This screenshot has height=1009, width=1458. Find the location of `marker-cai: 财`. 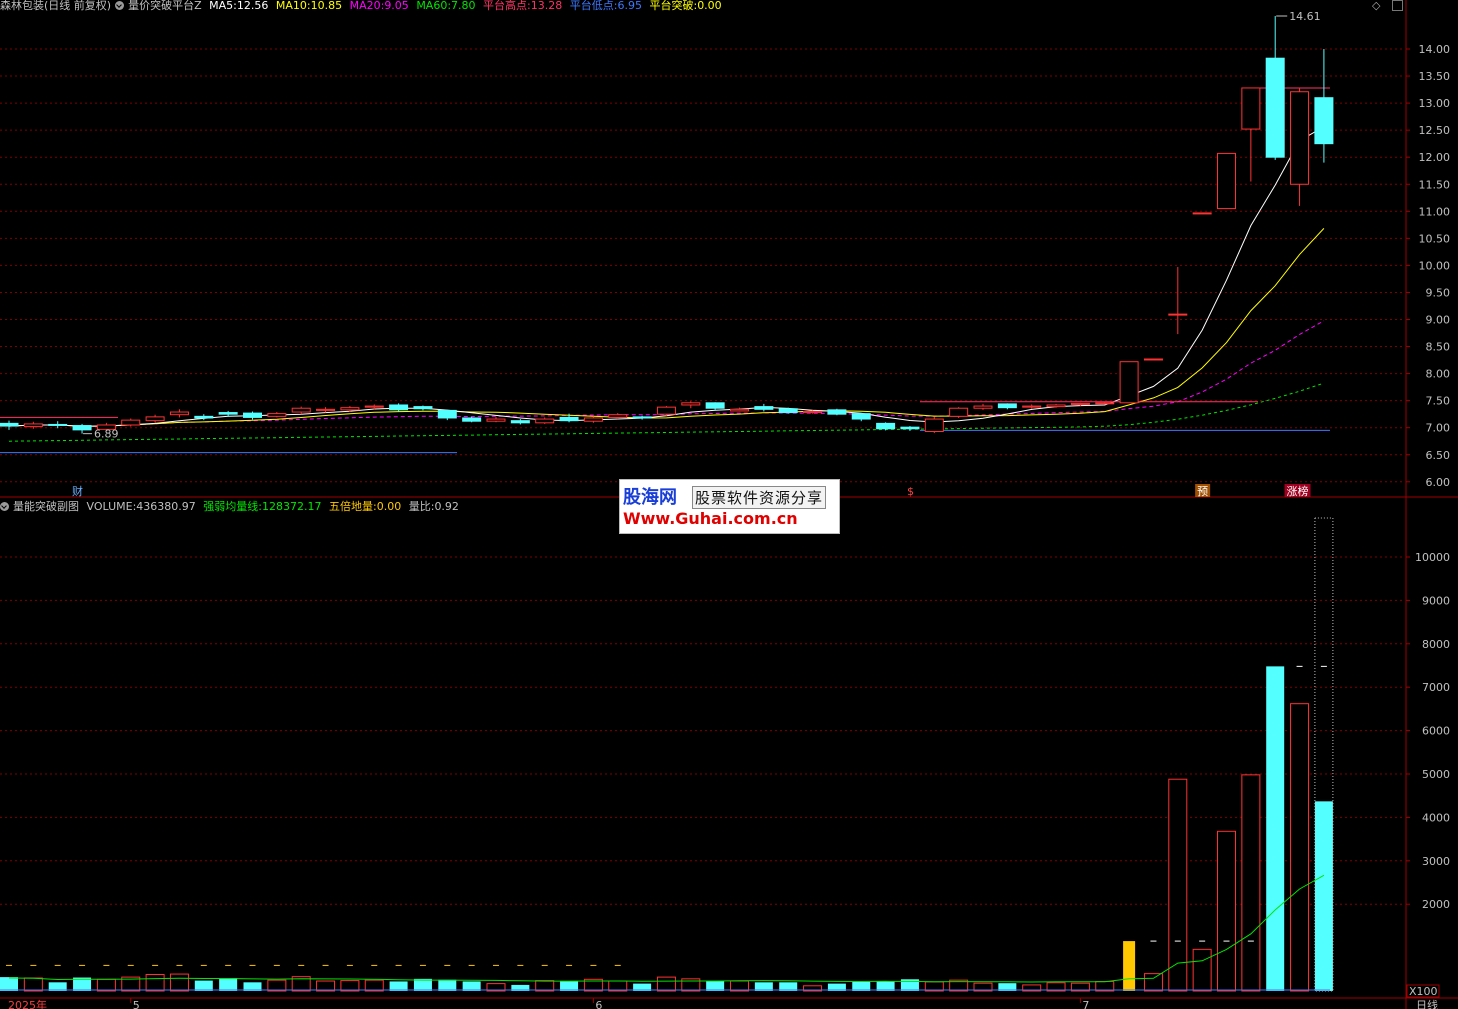

marker-cai: 财 is located at coordinates (77, 491).